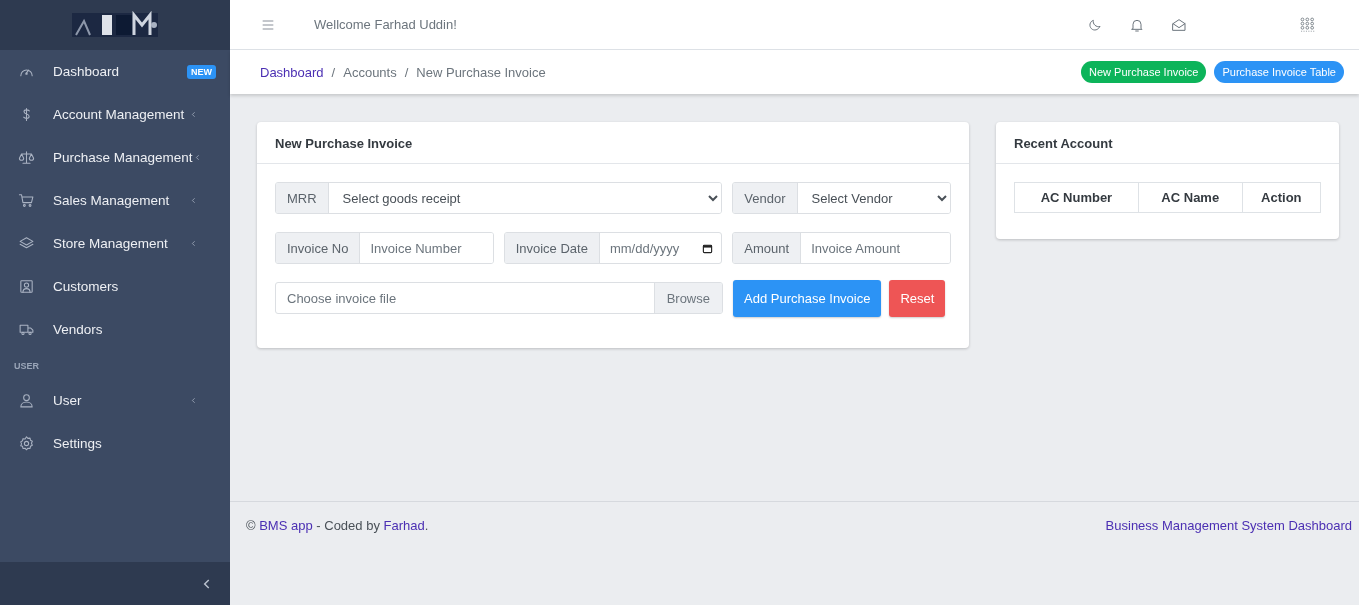 The width and height of the screenshot is (1359, 605). I want to click on sidebar-item: Store Management, so click(115, 243).